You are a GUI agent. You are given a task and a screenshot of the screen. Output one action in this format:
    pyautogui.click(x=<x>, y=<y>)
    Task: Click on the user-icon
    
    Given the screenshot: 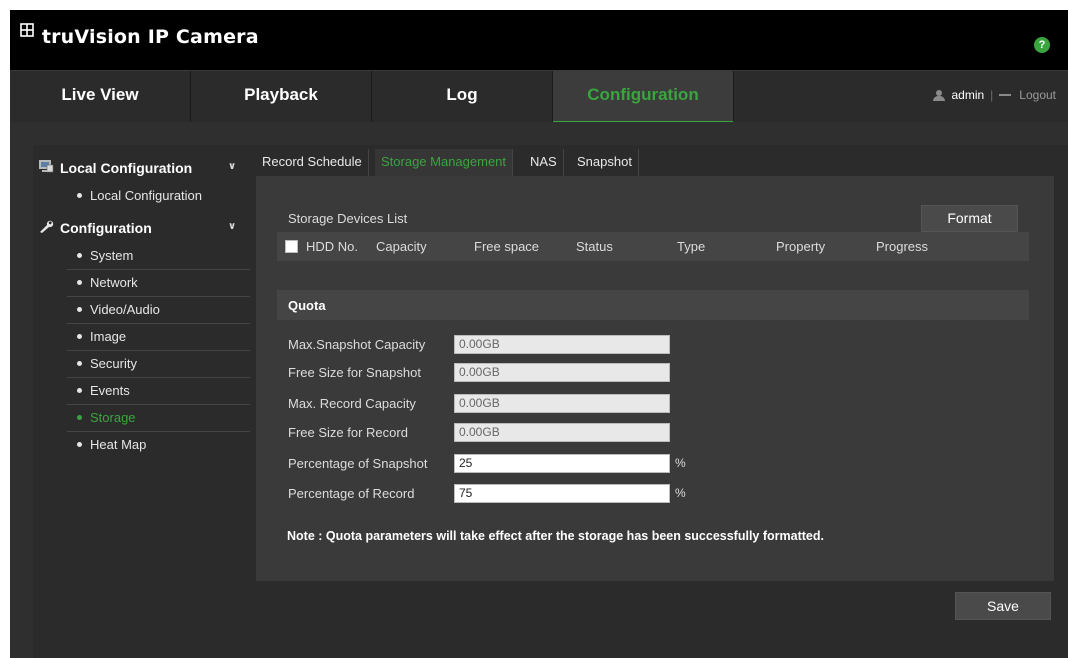 What is the action you would take?
    pyautogui.click(x=939, y=95)
    